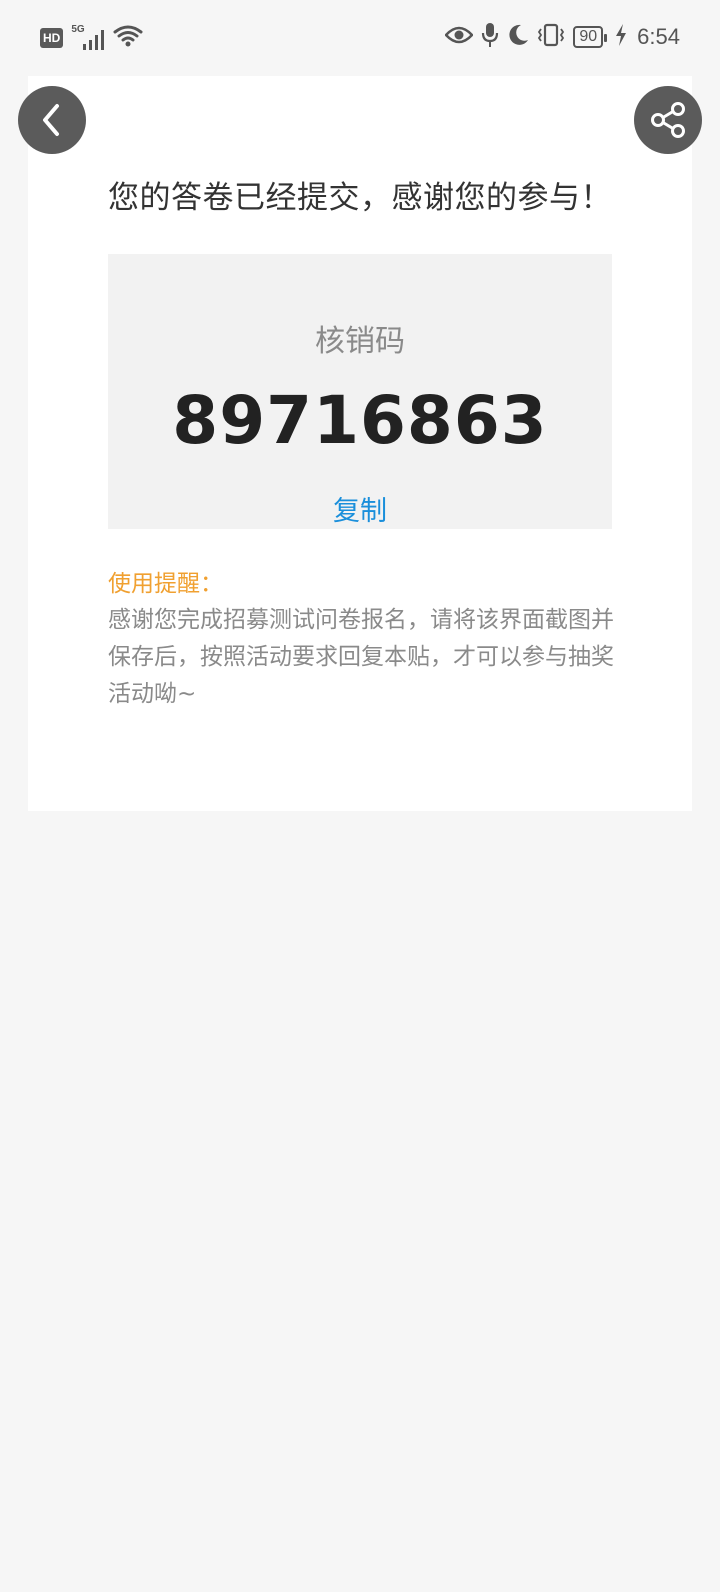 This screenshot has width=720, height=1592. I want to click on wifi-icon, so click(128, 38).